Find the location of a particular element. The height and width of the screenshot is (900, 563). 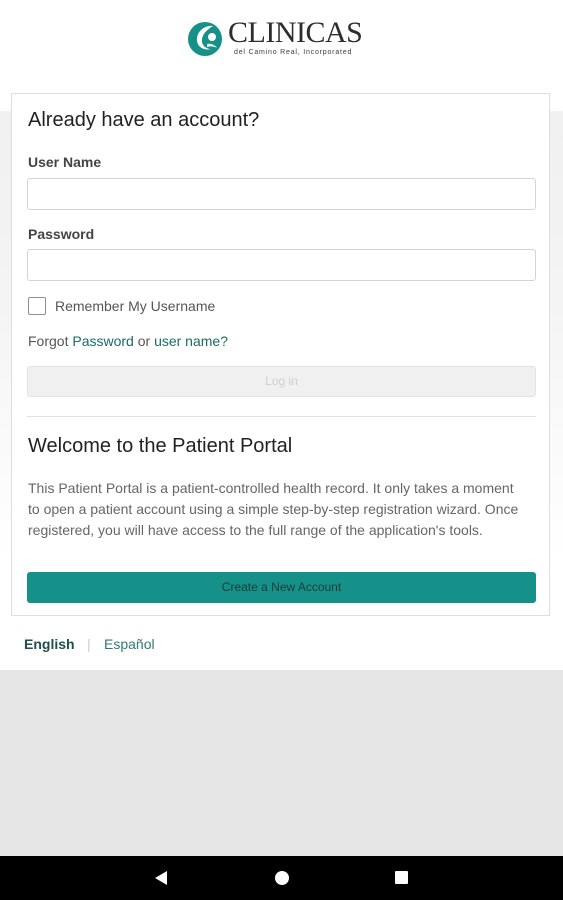

clinicas-logo-icon is located at coordinates (205, 39).